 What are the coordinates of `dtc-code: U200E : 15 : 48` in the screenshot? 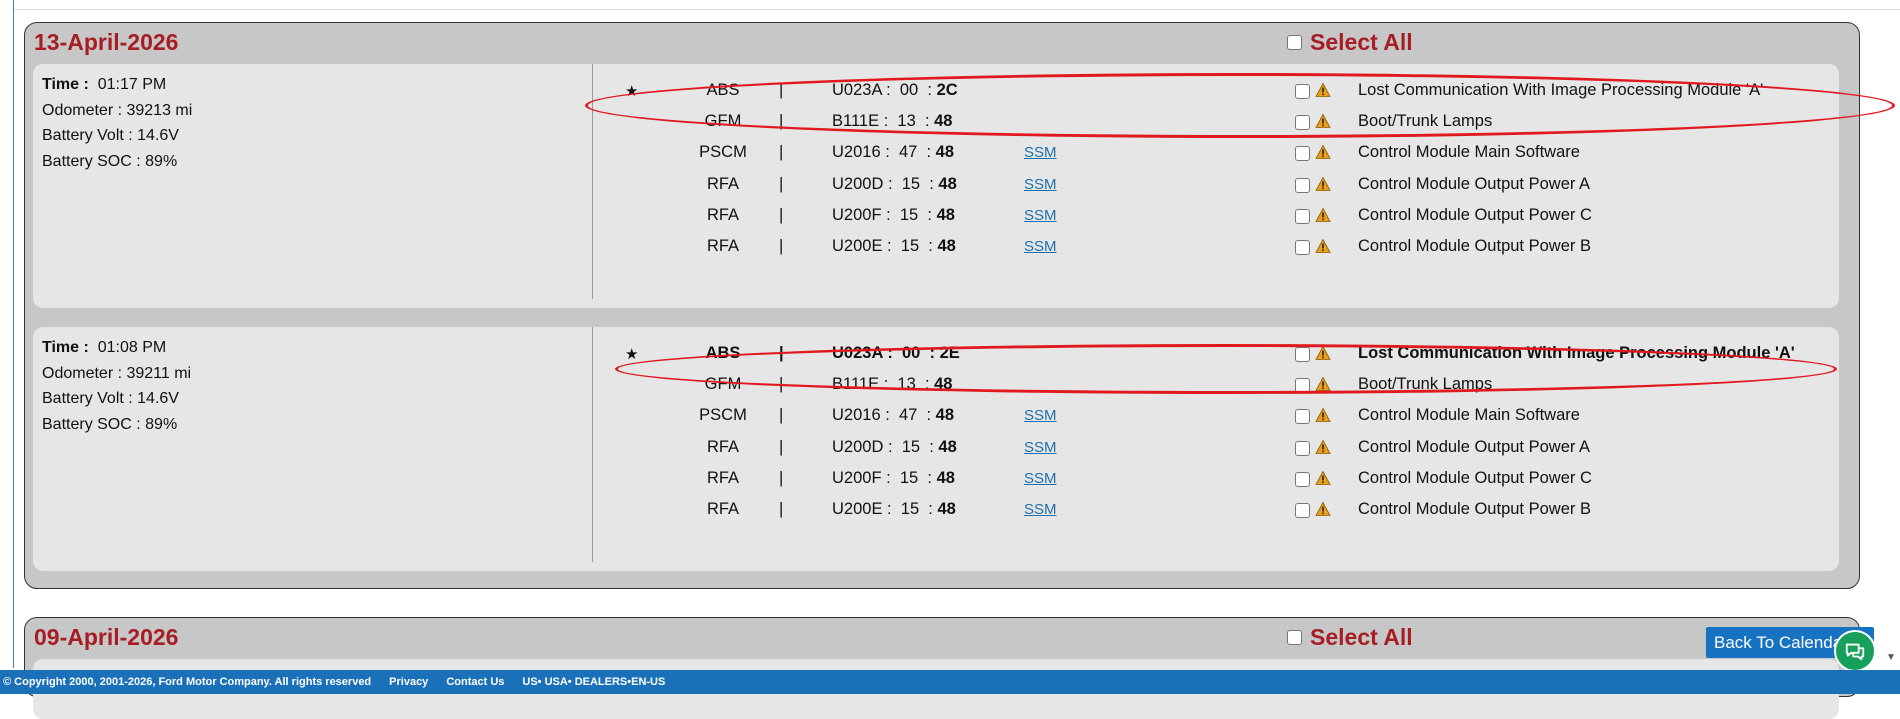 It's located at (894, 509).